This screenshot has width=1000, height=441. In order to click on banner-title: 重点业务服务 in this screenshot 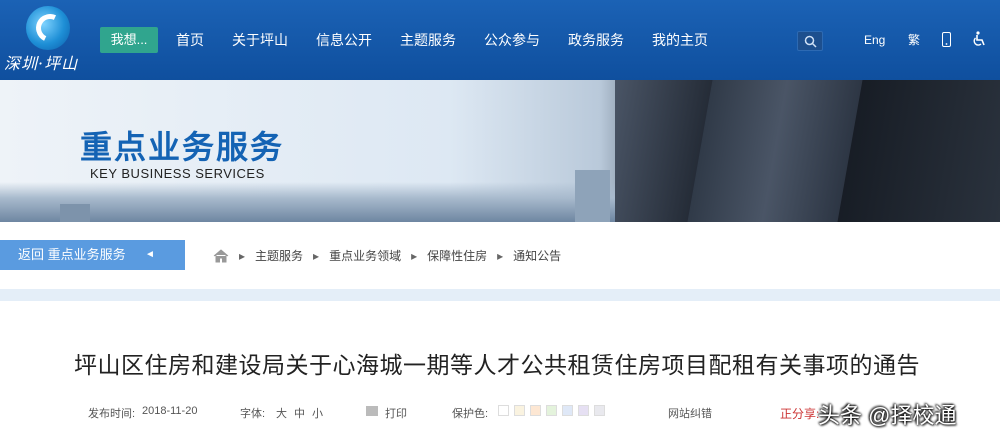, I will do `click(182, 147)`.